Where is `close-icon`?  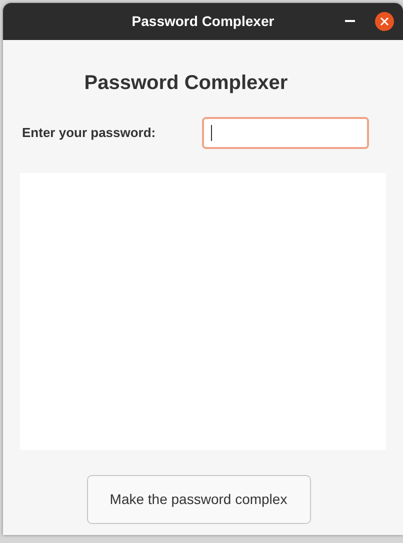 close-icon is located at coordinates (384, 21).